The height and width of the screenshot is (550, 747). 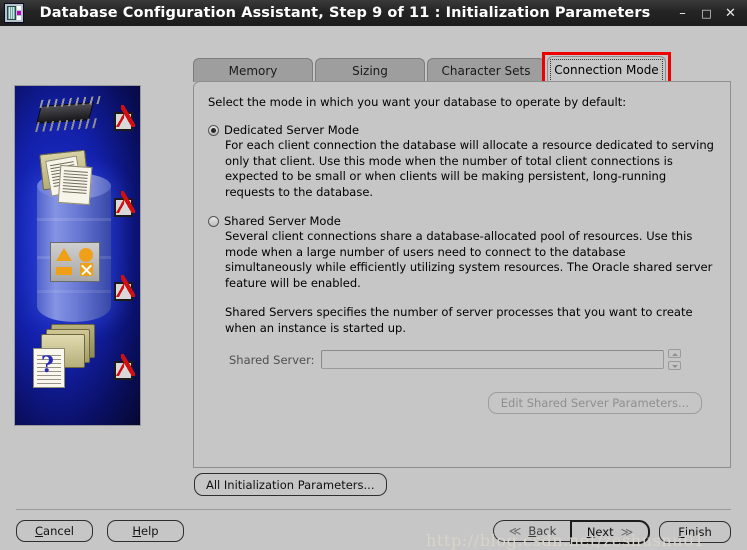 What do you see at coordinates (462, 130) in the screenshot?
I see `radio-dedicated-server-mode: Dedicated Server Mode` at bounding box center [462, 130].